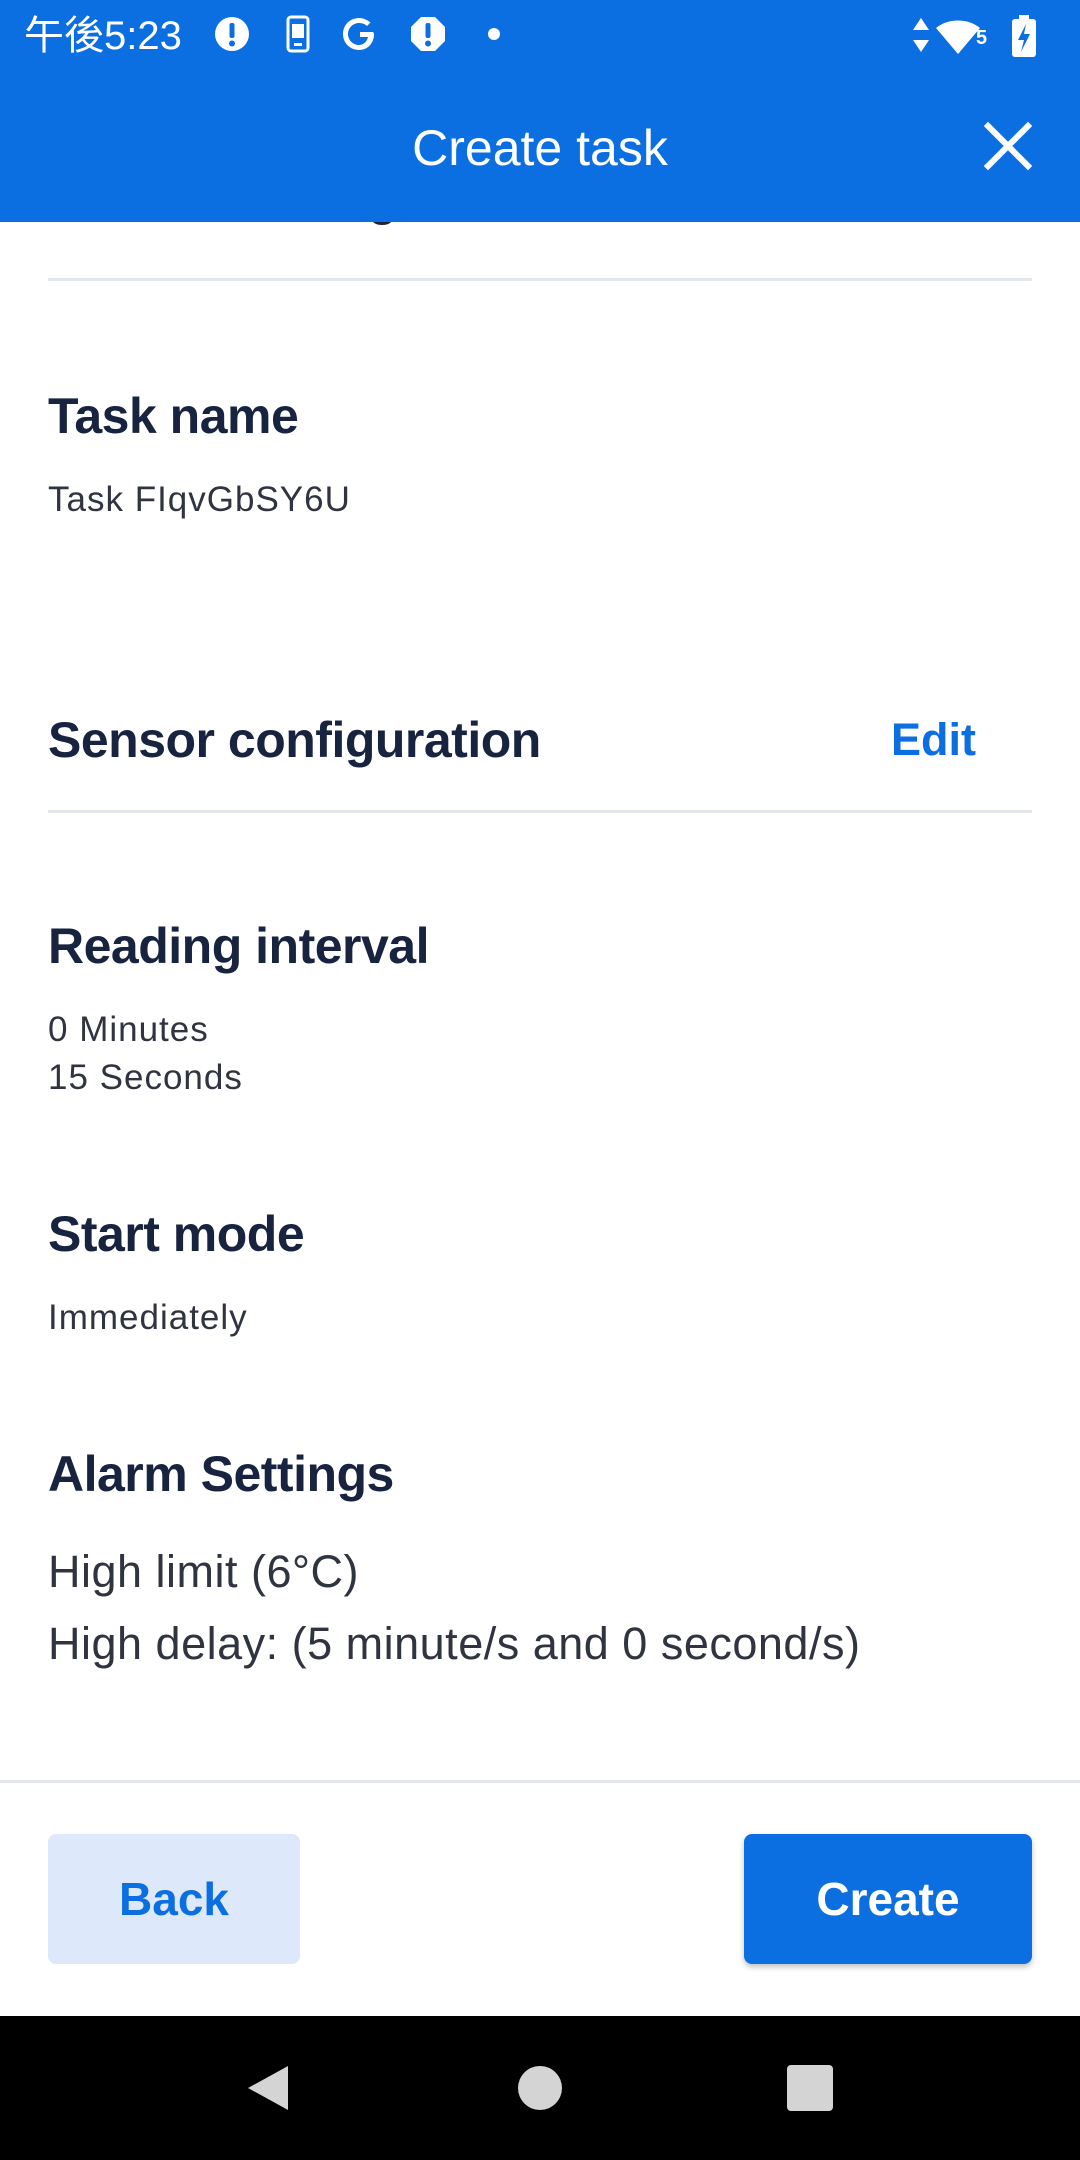 Image resolution: width=1080 pixels, height=2160 pixels. I want to click on network-badge: 5, so click(982, 38).